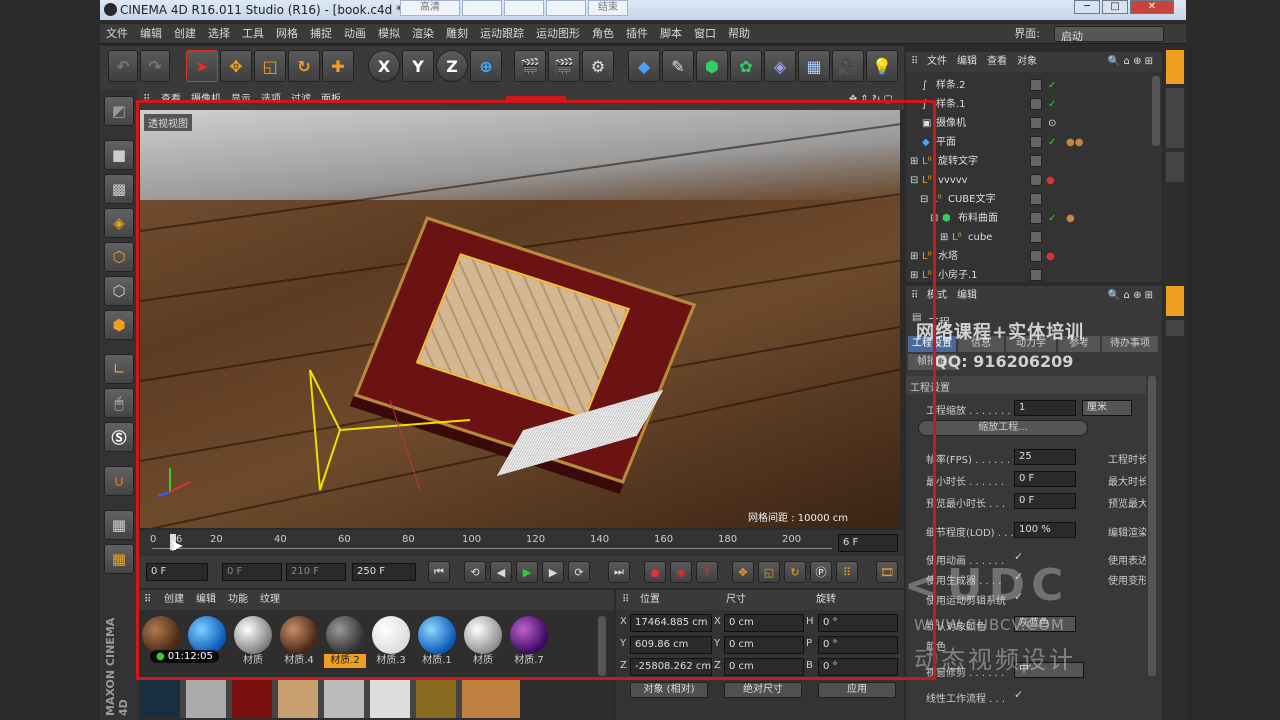 This screenshot has height=720, width=1280. What do you see at coordinates (219, 34) in the screenshot?
I see `menu-select: 选择` at bounding box center [219, 34].